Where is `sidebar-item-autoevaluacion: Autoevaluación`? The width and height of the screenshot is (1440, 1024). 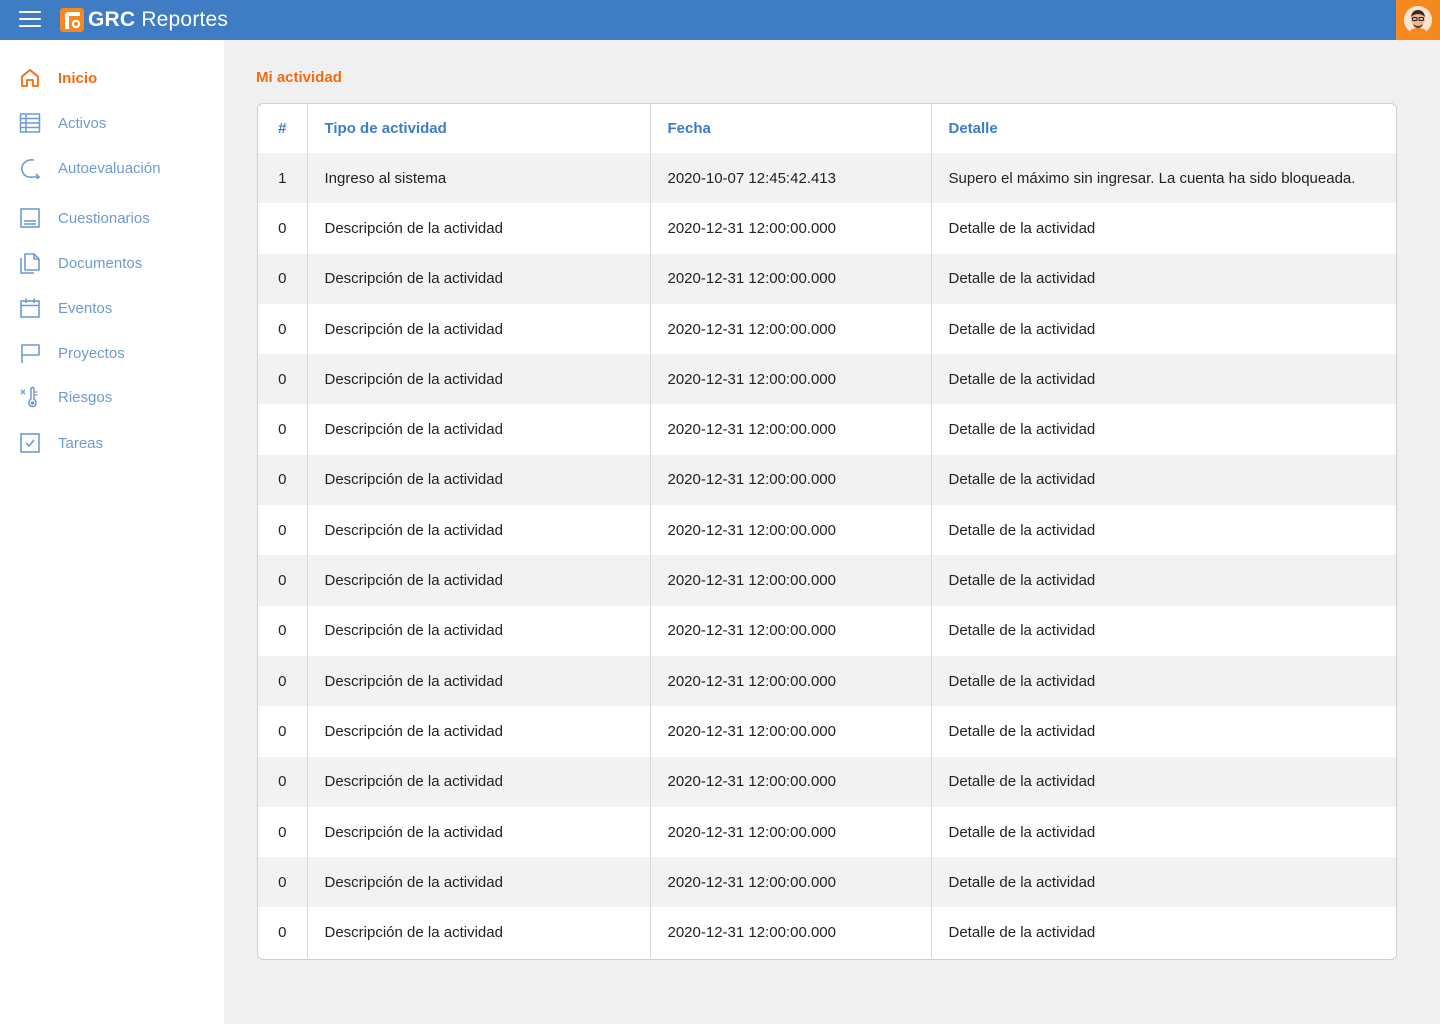
sidebar-item-autoevaluacion: Autoevaluación is located at coordinates (112, 168).